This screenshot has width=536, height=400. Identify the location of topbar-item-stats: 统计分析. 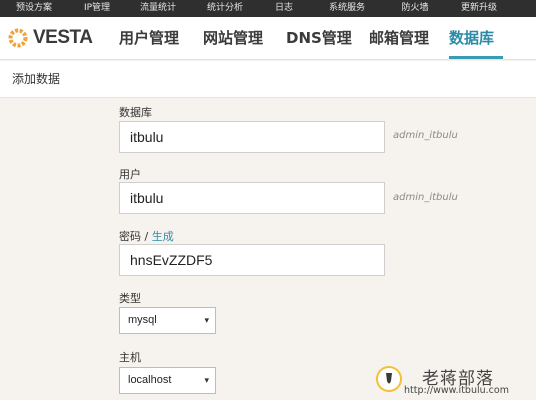
(225, 8).